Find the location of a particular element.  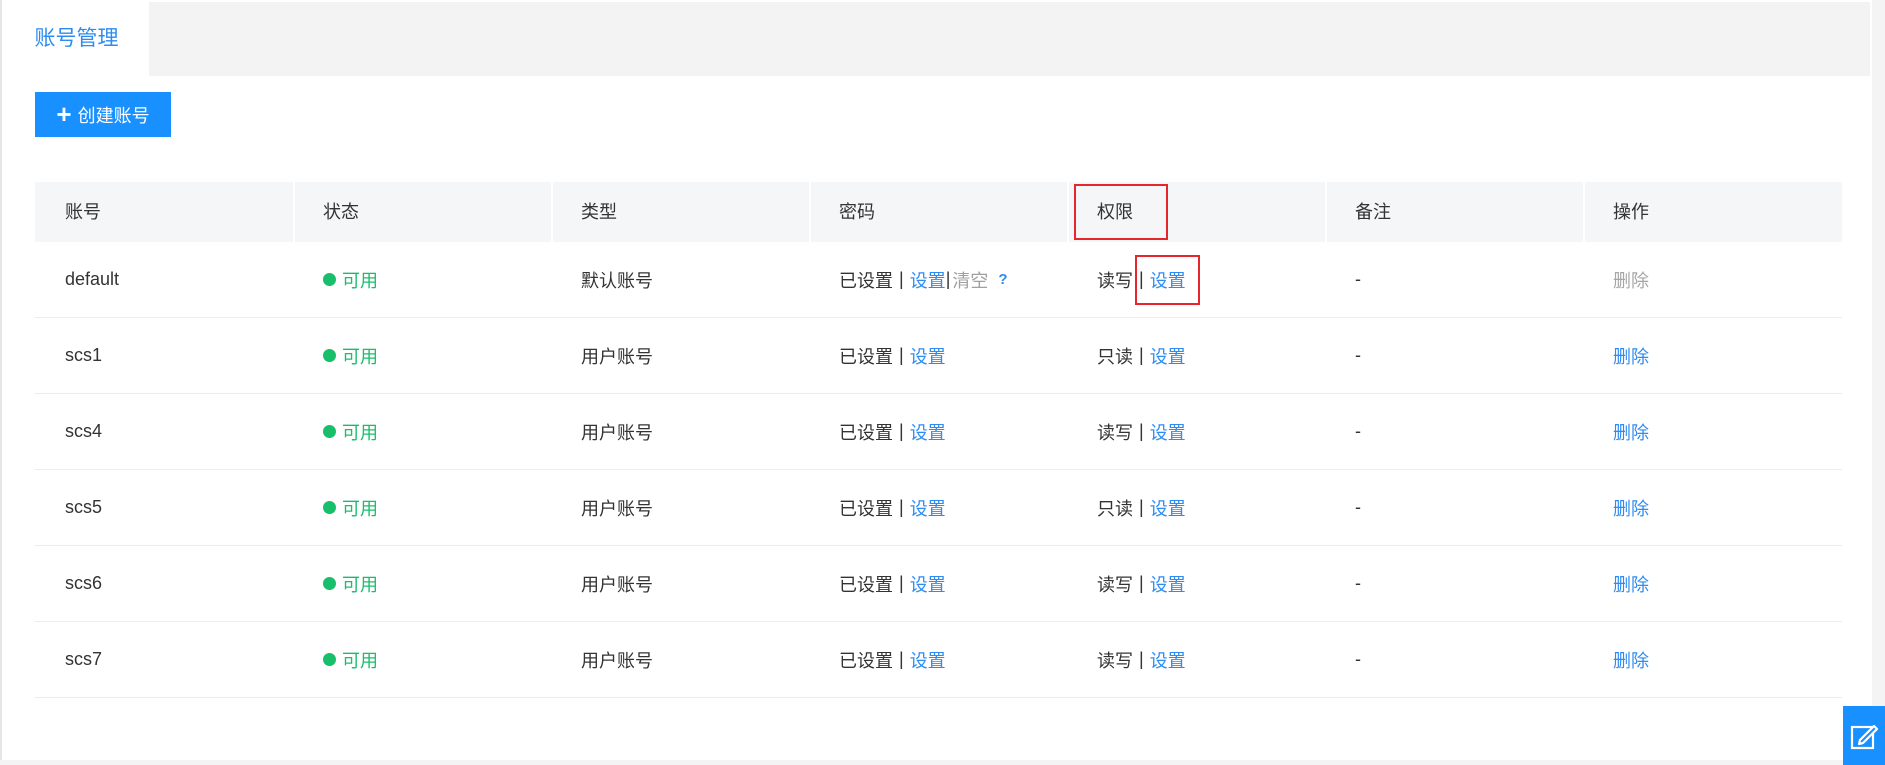

header-note: 备注 is located at coordinates (1454, 212).